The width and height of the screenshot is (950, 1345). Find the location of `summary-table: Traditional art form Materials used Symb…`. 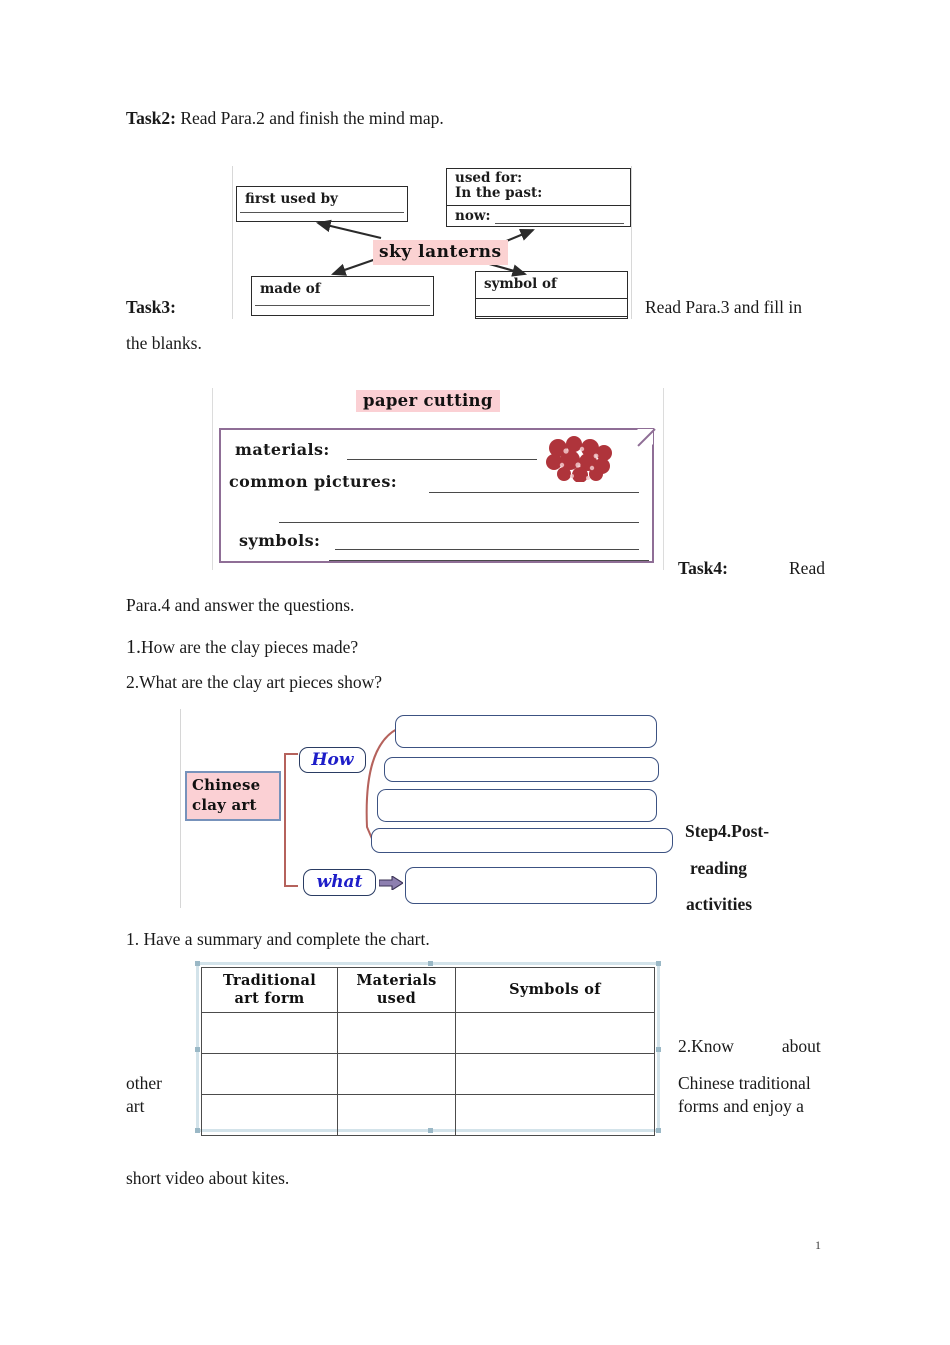

summary-table: Traditional art form Materials used Symb… is located at coordinates (428, 1051).